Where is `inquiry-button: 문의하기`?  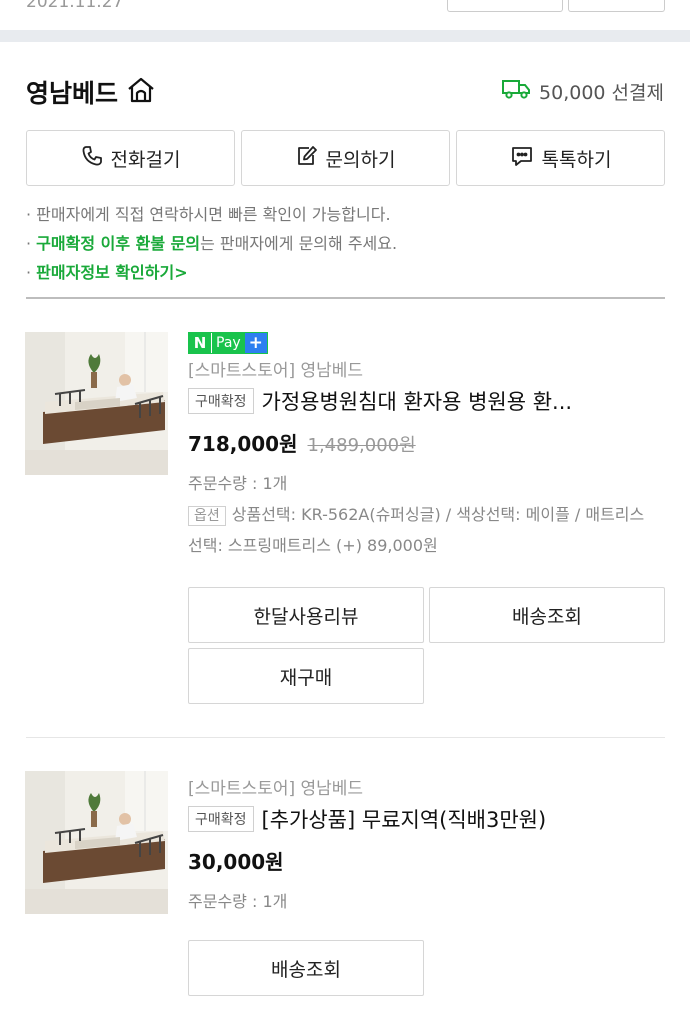
inquiry-button: 문의하기 is located at coordinates (345, 158).